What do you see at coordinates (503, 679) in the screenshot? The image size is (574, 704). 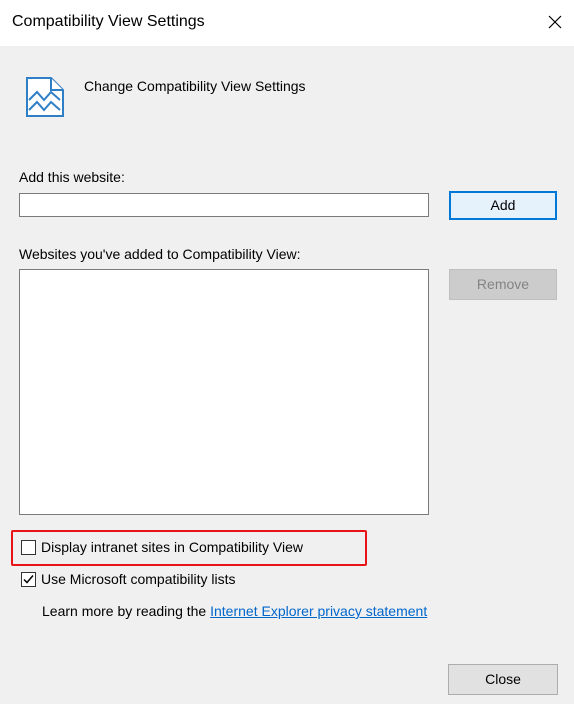 I see `close-button: Close` at bounding box center [503, 679].